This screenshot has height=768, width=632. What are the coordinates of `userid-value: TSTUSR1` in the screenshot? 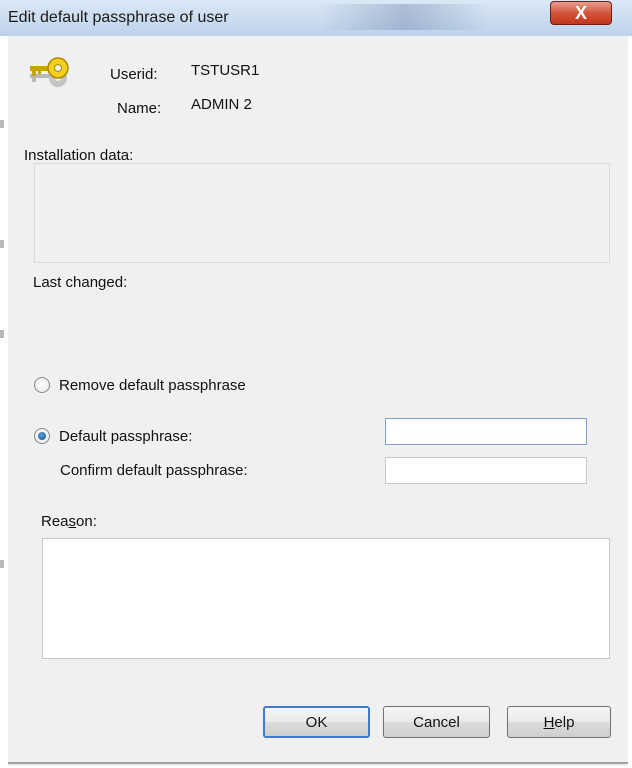 It's located at (225, 70).